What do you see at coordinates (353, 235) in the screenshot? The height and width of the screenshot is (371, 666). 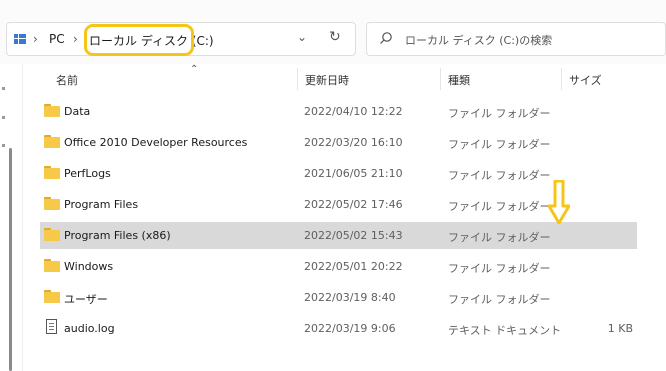 I see `file-date: 2022/05/02 15:43` at bounding box center [353, 235].